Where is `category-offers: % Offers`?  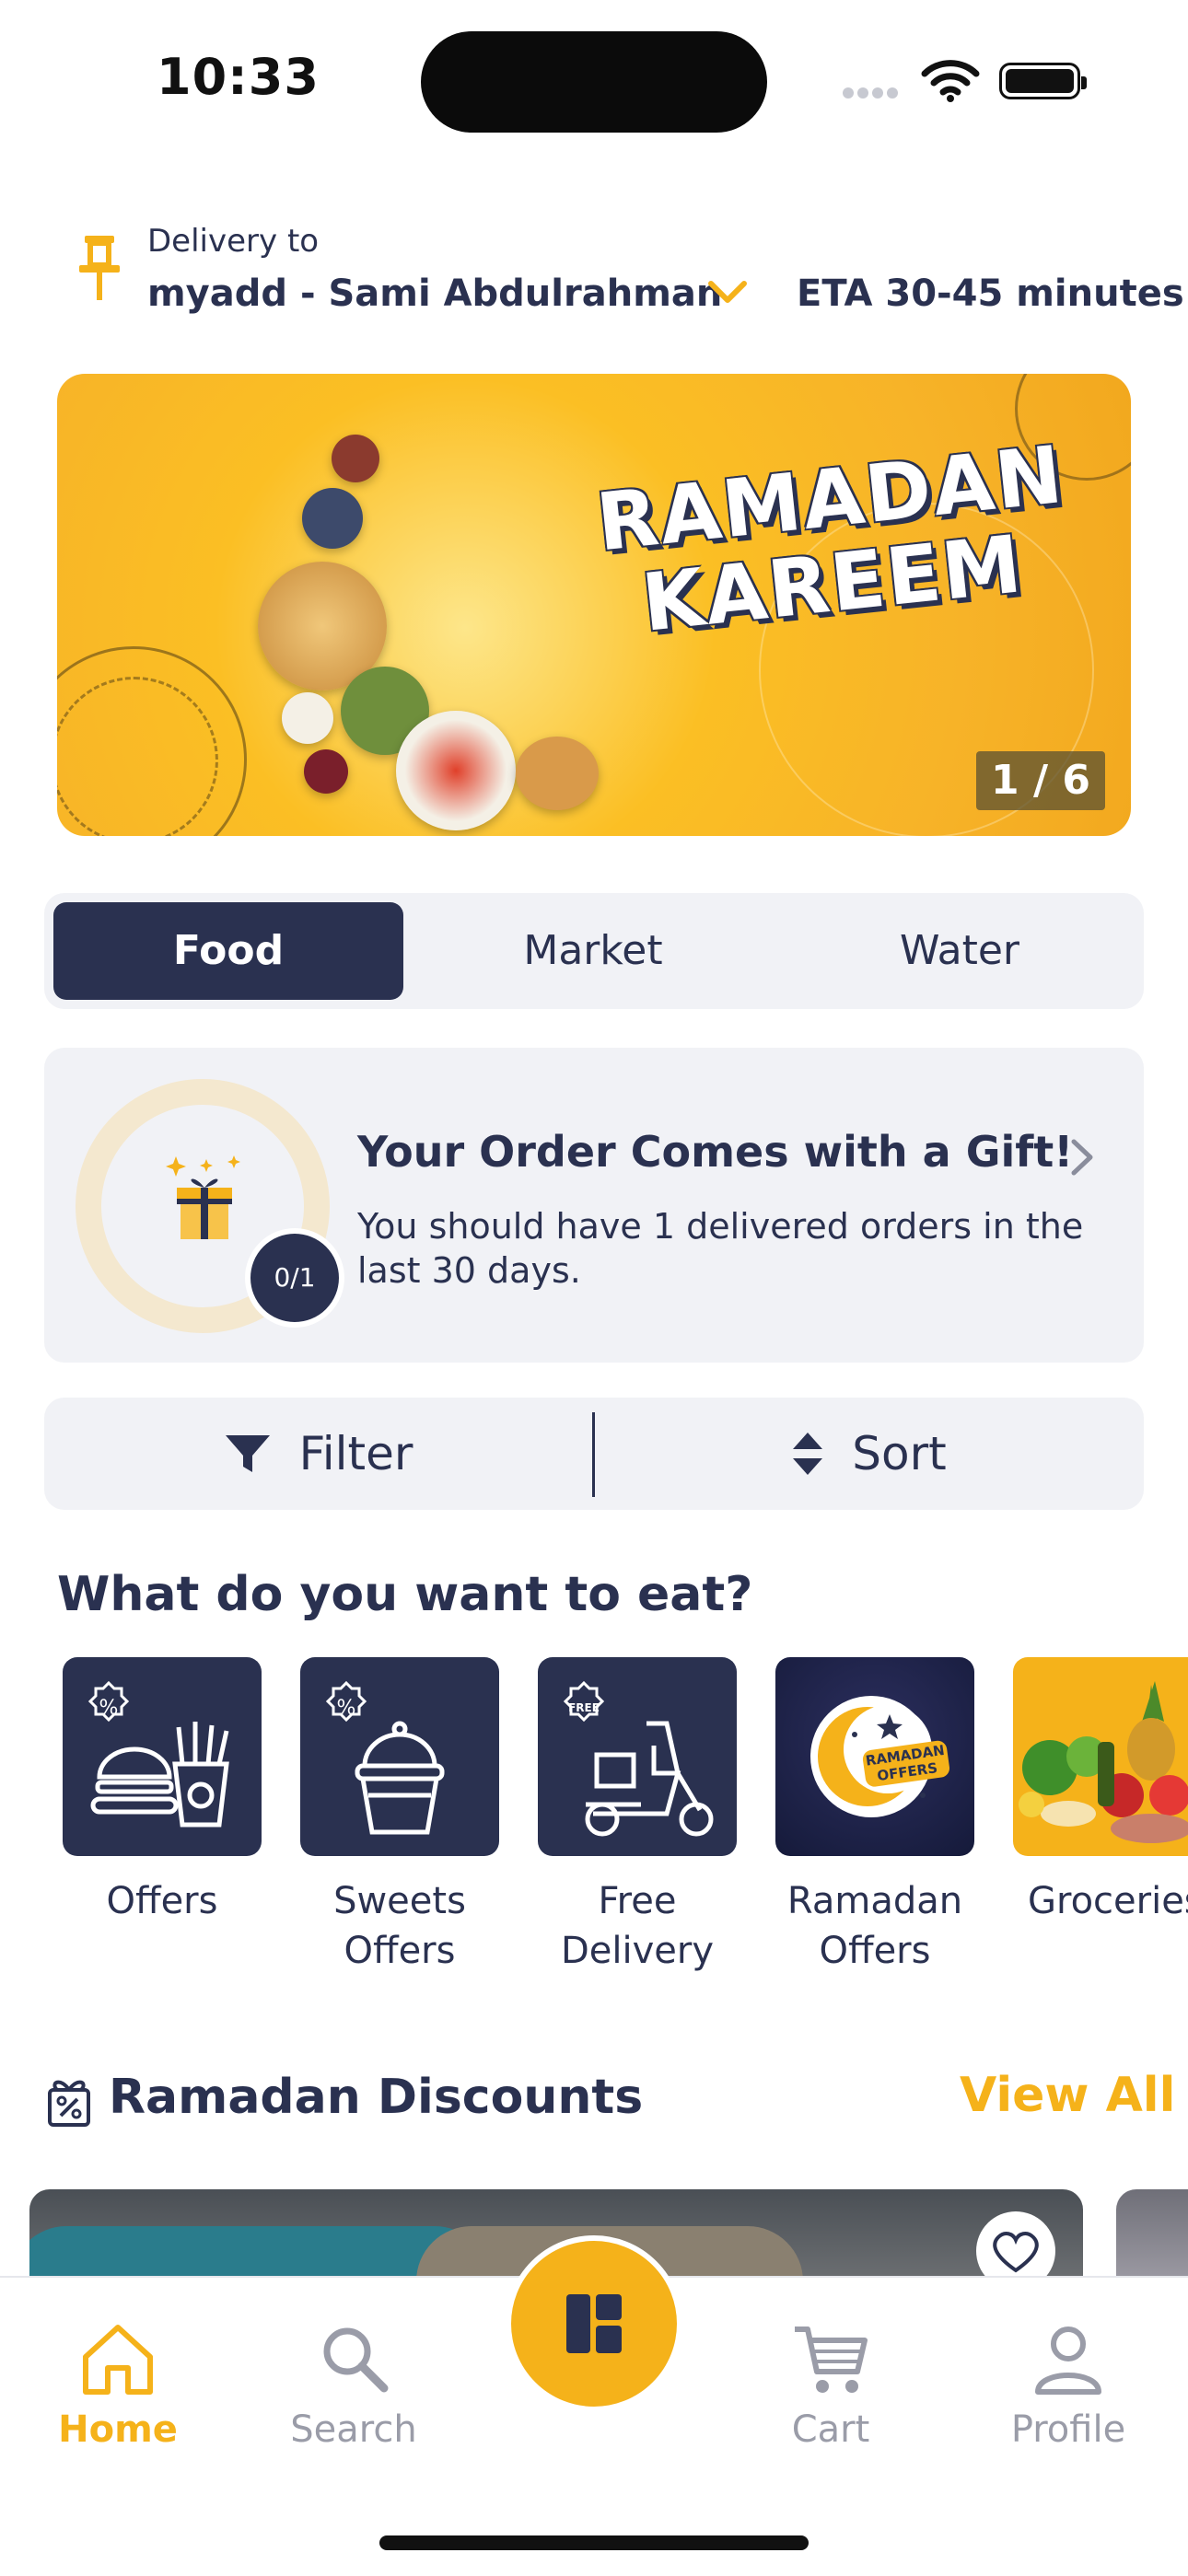
category-offers: % Offers is located at coordinates (162, 1791).